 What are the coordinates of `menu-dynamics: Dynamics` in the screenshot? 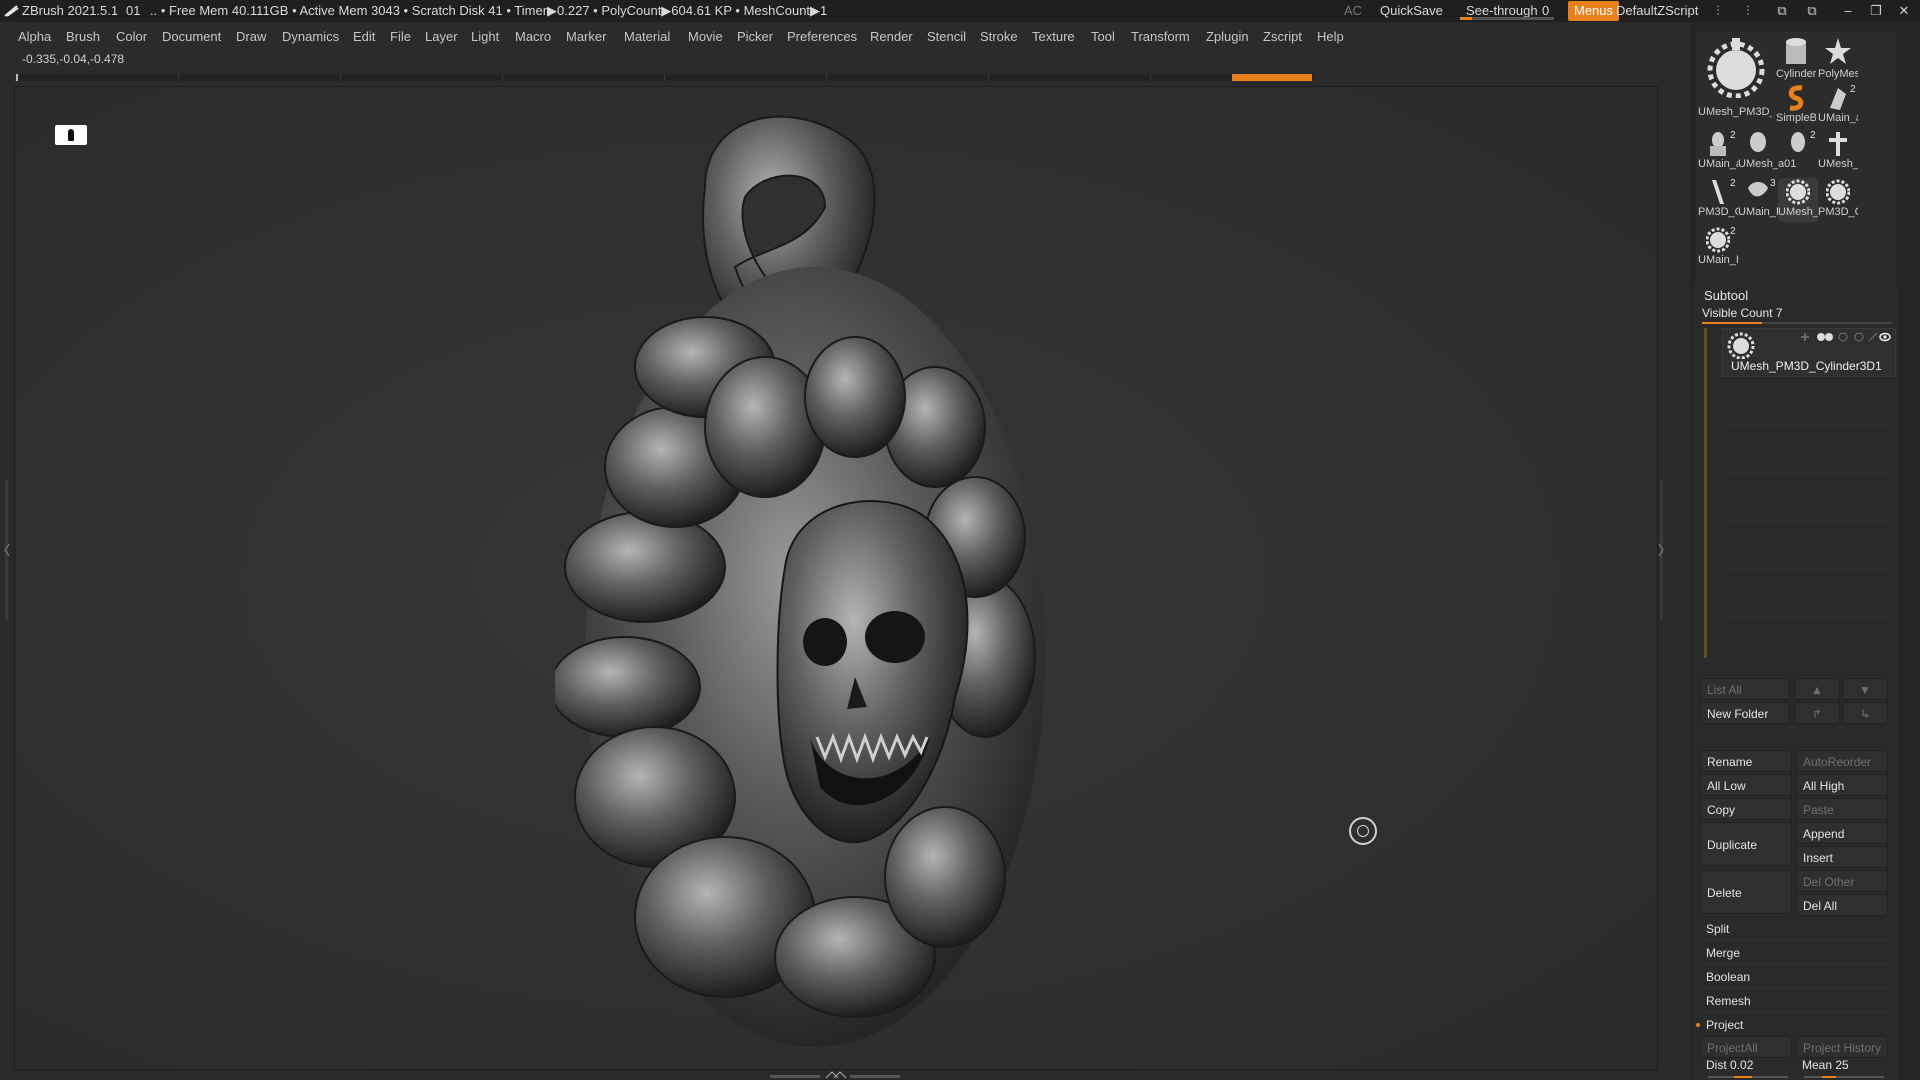 It's located at (310, 37).